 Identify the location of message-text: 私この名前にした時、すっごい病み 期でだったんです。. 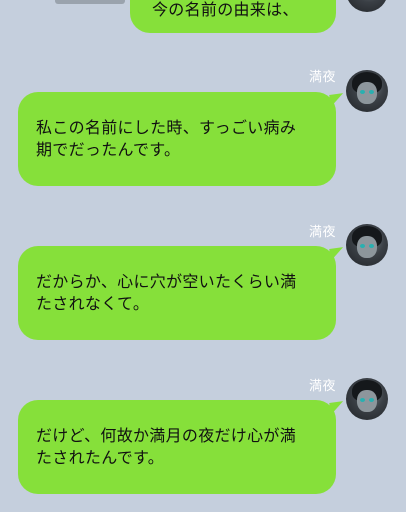
(166, 138).